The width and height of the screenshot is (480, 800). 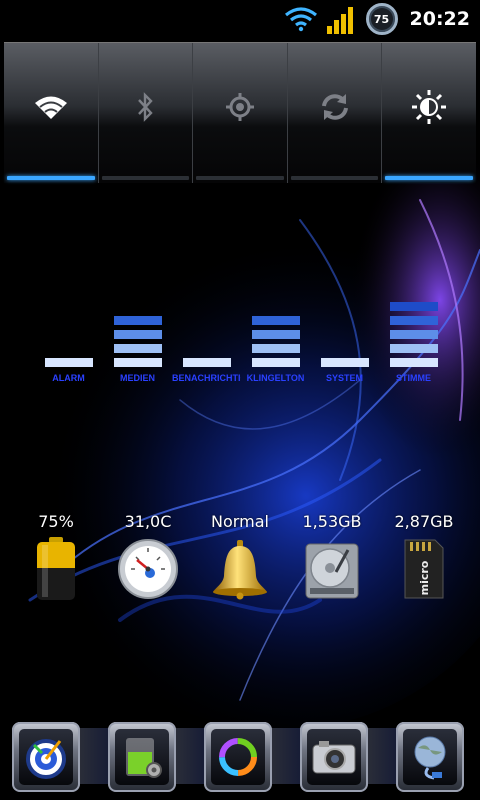 What do you see at coordinates (240, 19) in the screenshot?
I see `status-bar: 75 20:22` at bounding box center [240, 19].